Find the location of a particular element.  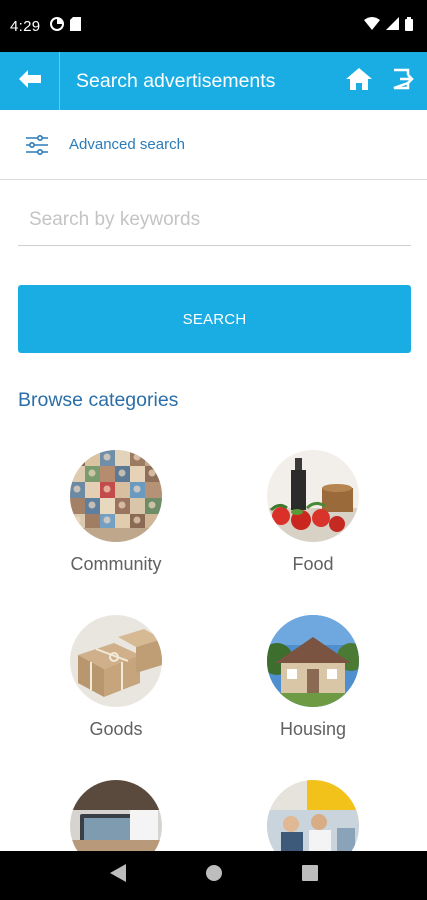

status-time: 4:29 is located at coordinates (25, 26).